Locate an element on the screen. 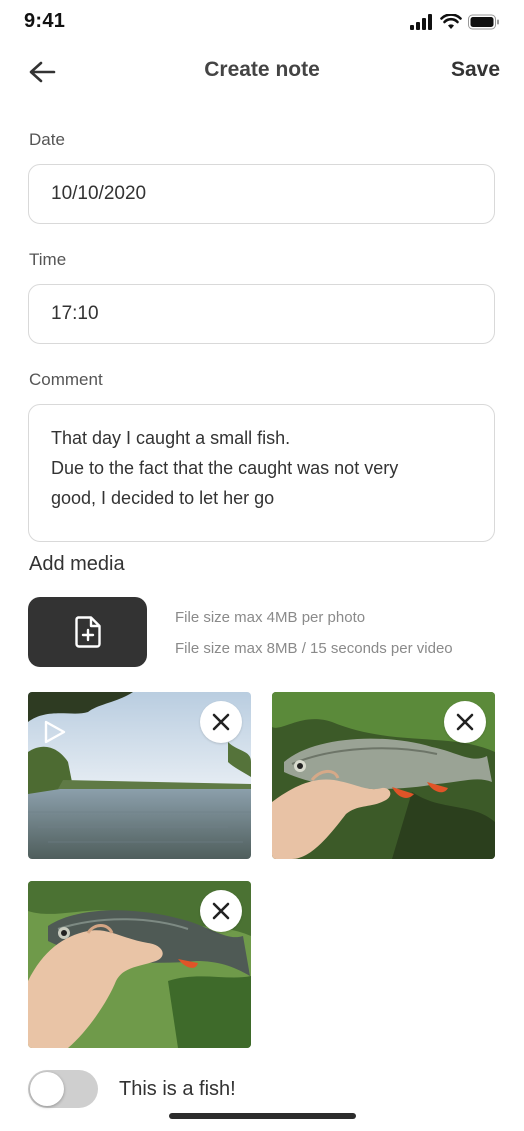  status-icons is located at coordinates (455, 22).